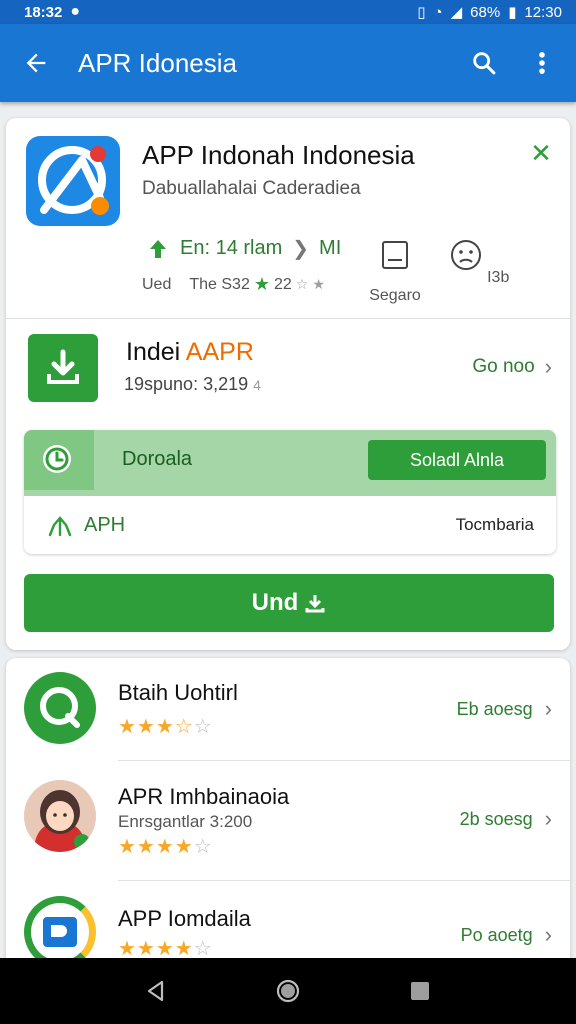 Image resolution: width=576 pixels, height=1024 pixels. Describe the element at coordinates (75, 11) in the screenshot. I see `notification-icon: ●` at that location.